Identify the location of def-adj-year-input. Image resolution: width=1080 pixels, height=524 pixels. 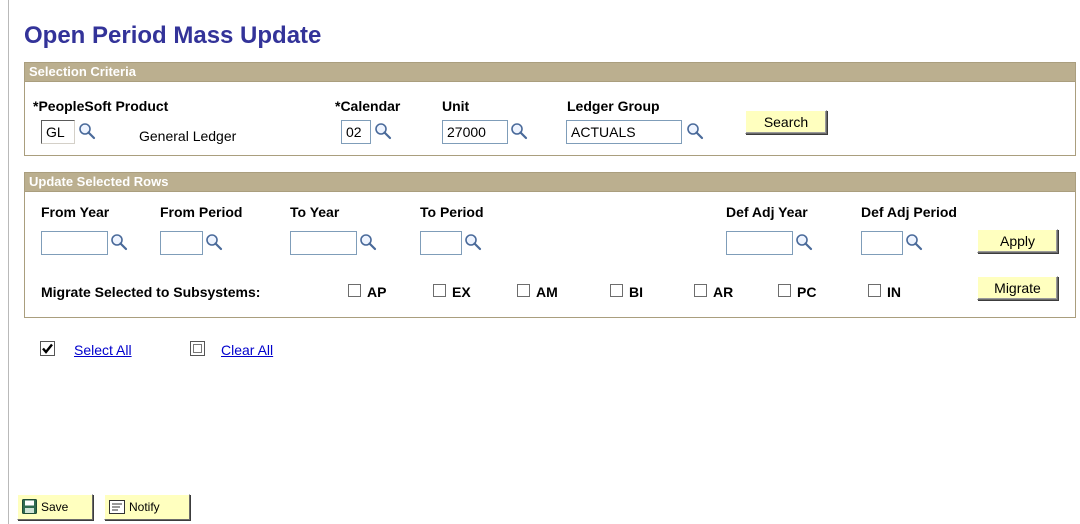
(759, 243).